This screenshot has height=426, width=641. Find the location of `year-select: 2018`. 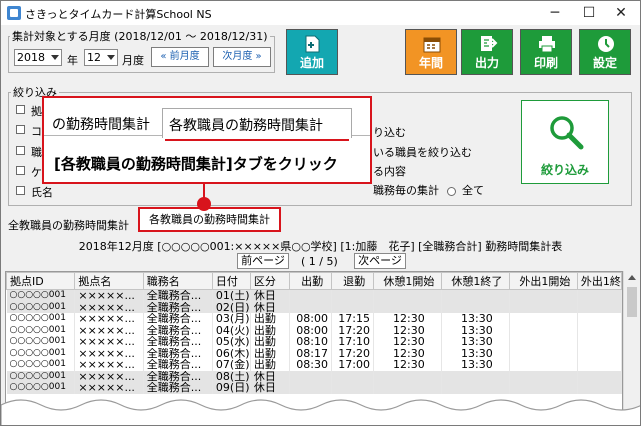

year-select: 2018 is located at coordinates (38, 57).